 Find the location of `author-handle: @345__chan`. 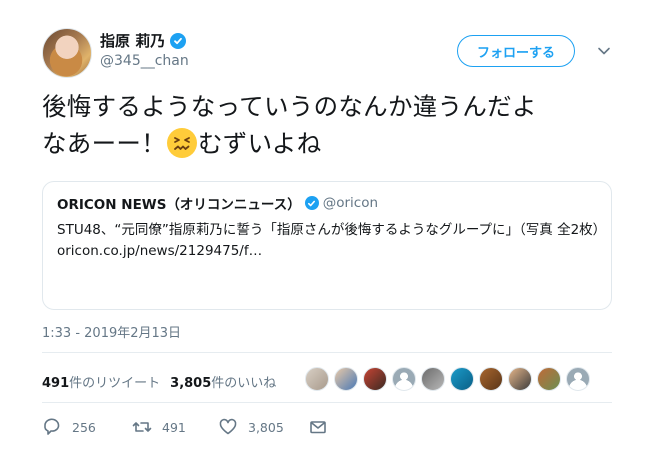

author-handle: @345__chan is located at coordinates (144, 61).